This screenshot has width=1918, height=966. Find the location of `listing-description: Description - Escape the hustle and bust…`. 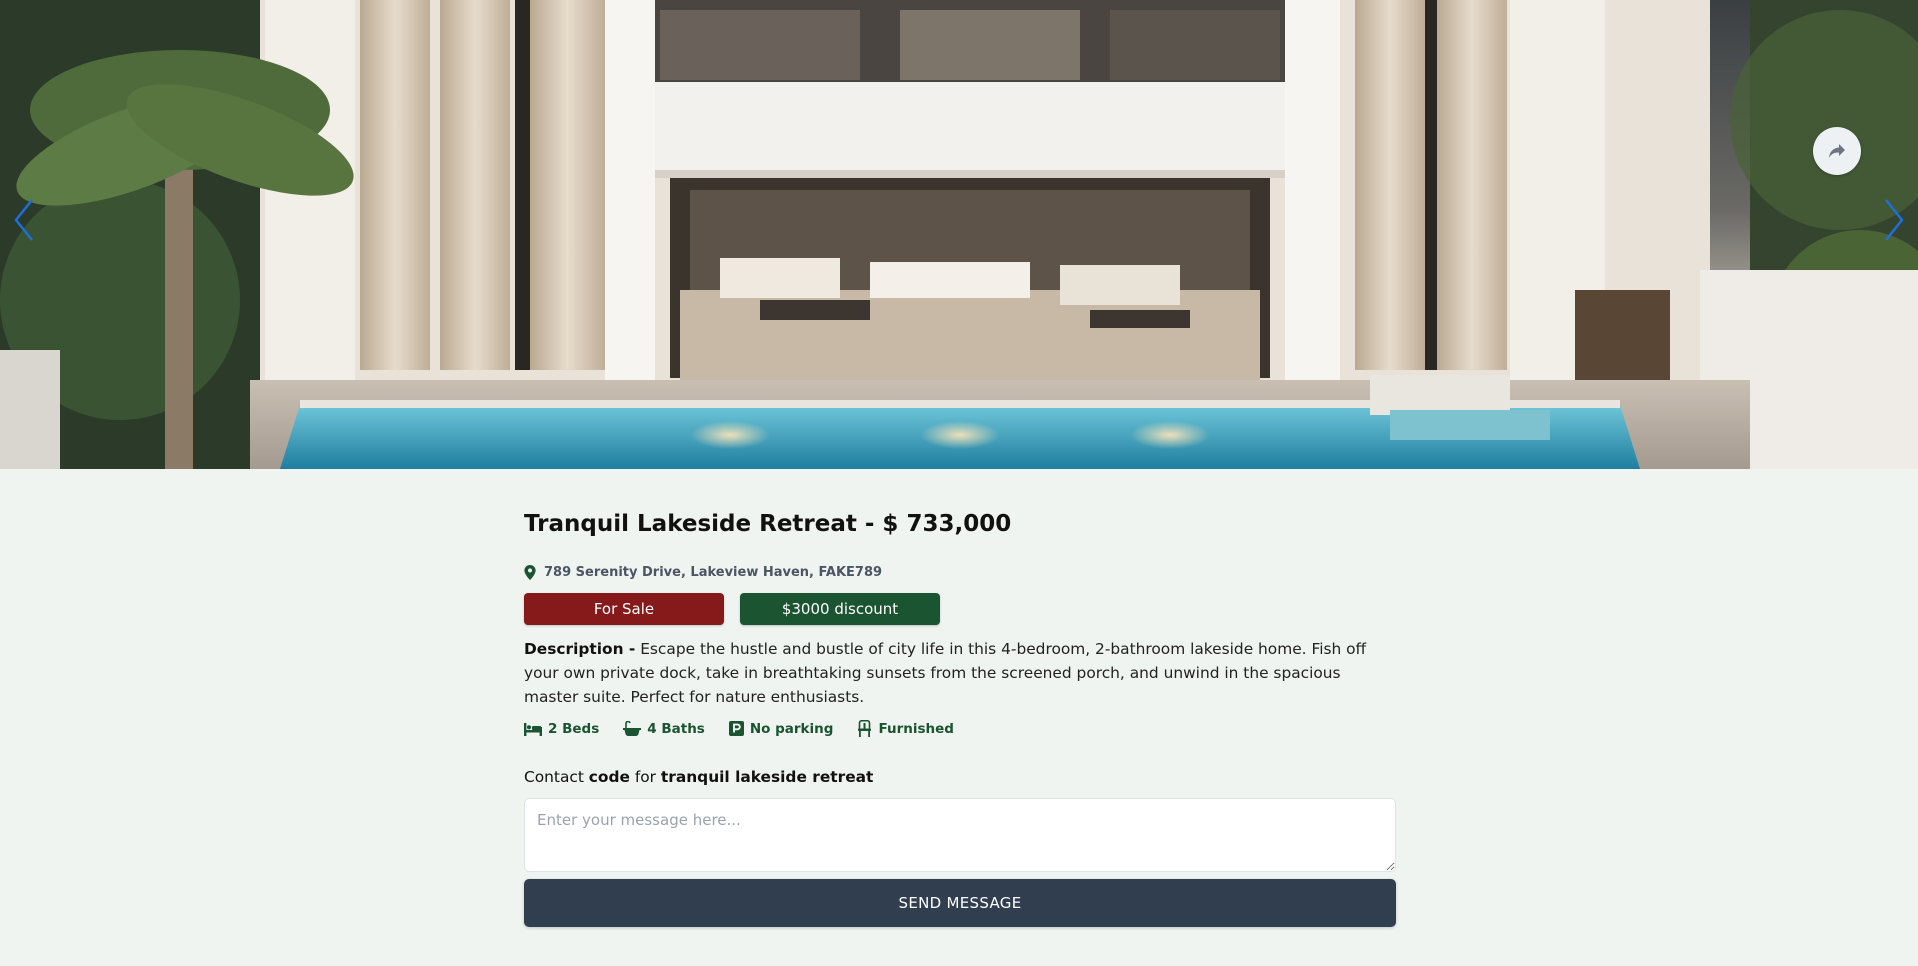

listing-description: Description - Escape the hustle and bust… is located at coordinates (960, 673).